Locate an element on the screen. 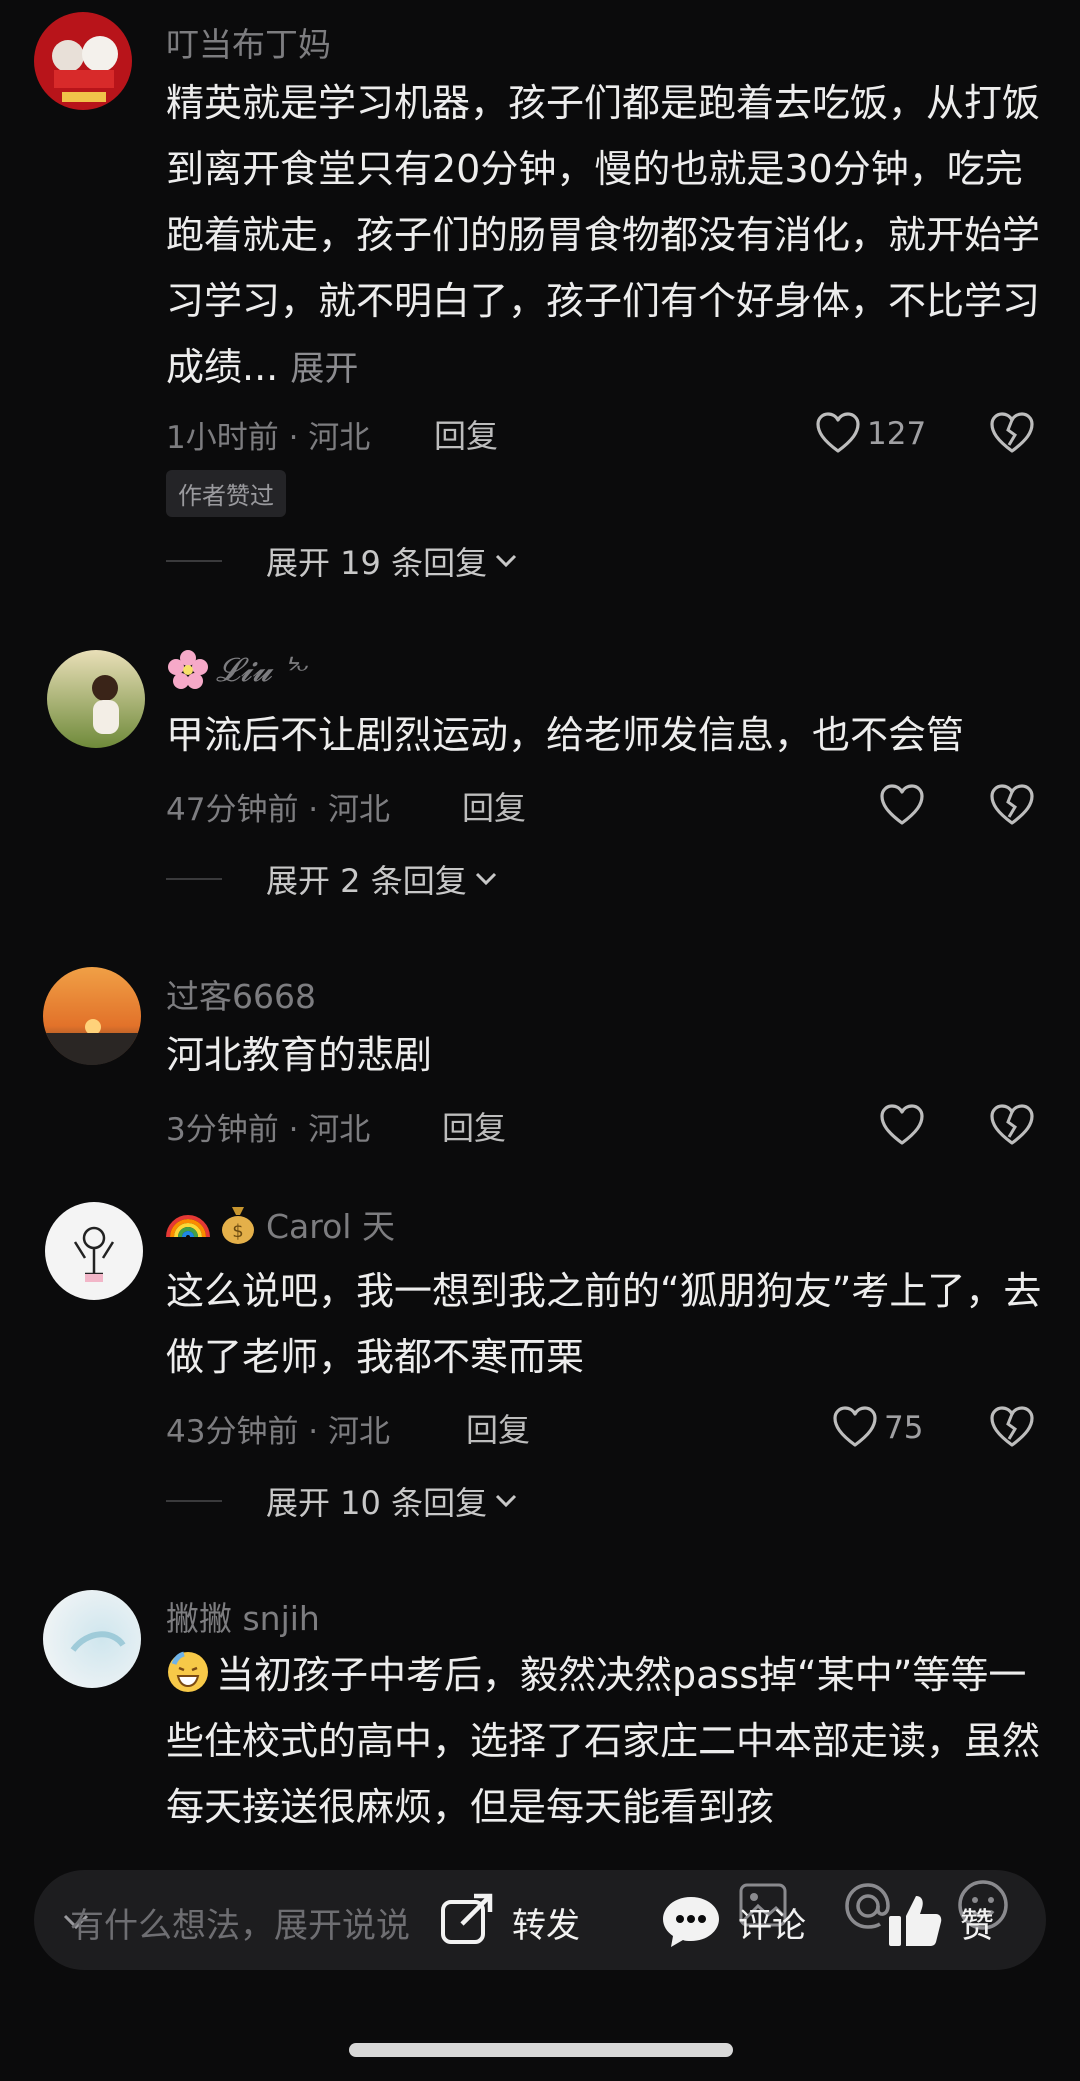 This screenshot has width=1080, height=2081. like-count: 127 is located at coordinates (897, 434).